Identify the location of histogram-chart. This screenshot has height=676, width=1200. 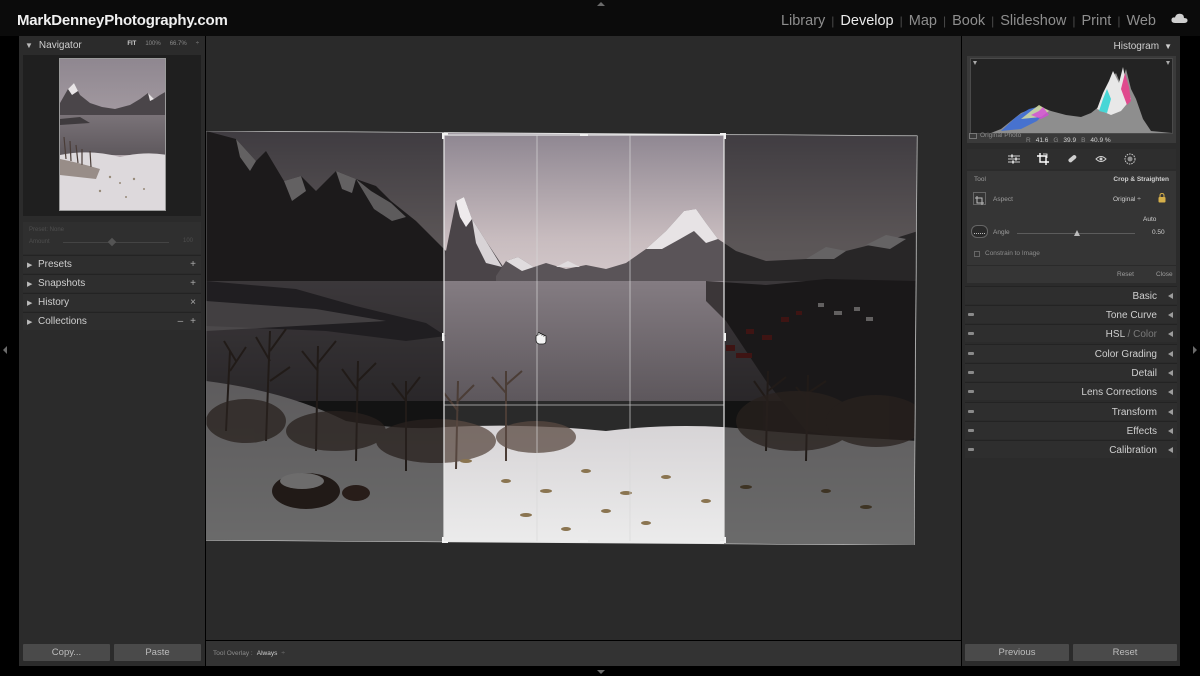
(1071, 97).